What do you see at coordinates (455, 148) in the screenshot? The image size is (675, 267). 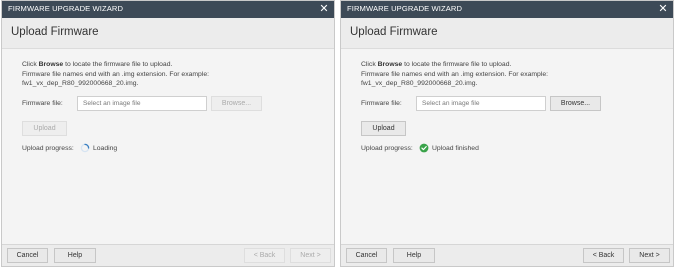 I see `upload-status-text: Upload finished` at bounding box center [455, 148].